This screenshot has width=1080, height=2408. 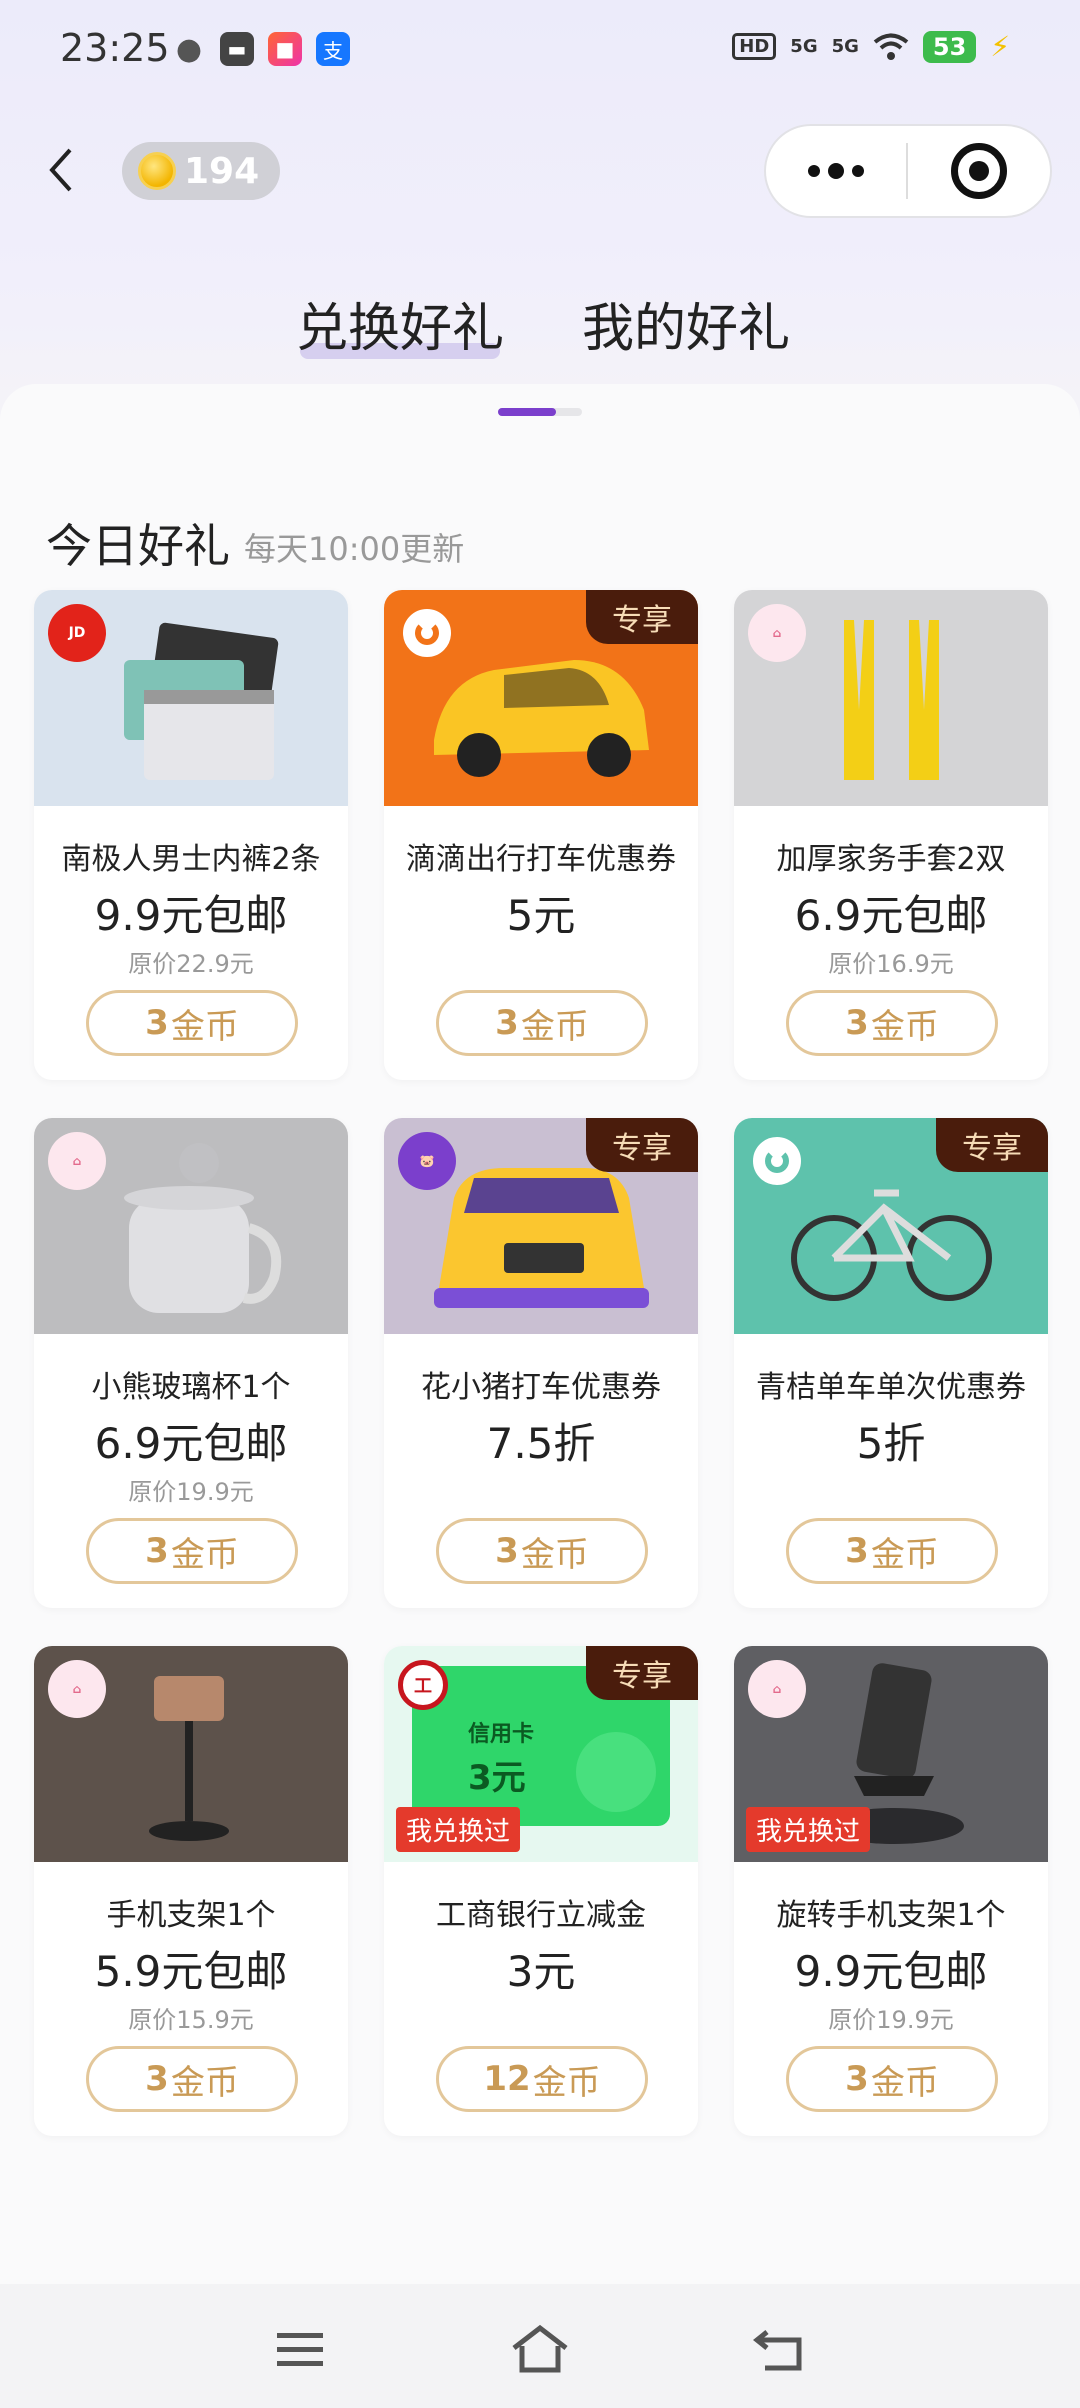 What do you see at coordinates (540, 50) in the screenshot?
I see `status-bar: 23:25 ● ▬ ■ 支 HD 5G 5G 53 ⚡` at bounding box center [540, 50].